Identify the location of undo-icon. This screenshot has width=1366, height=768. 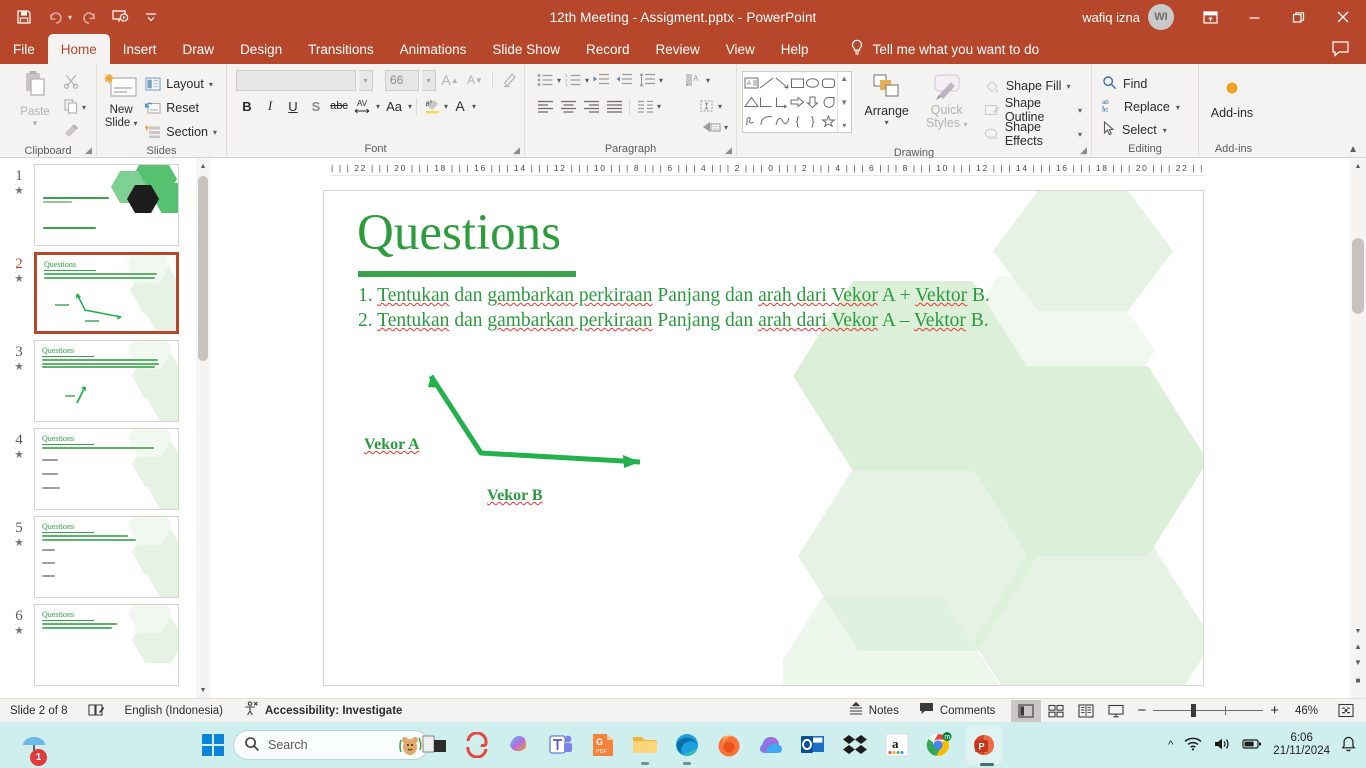
(55, 17).